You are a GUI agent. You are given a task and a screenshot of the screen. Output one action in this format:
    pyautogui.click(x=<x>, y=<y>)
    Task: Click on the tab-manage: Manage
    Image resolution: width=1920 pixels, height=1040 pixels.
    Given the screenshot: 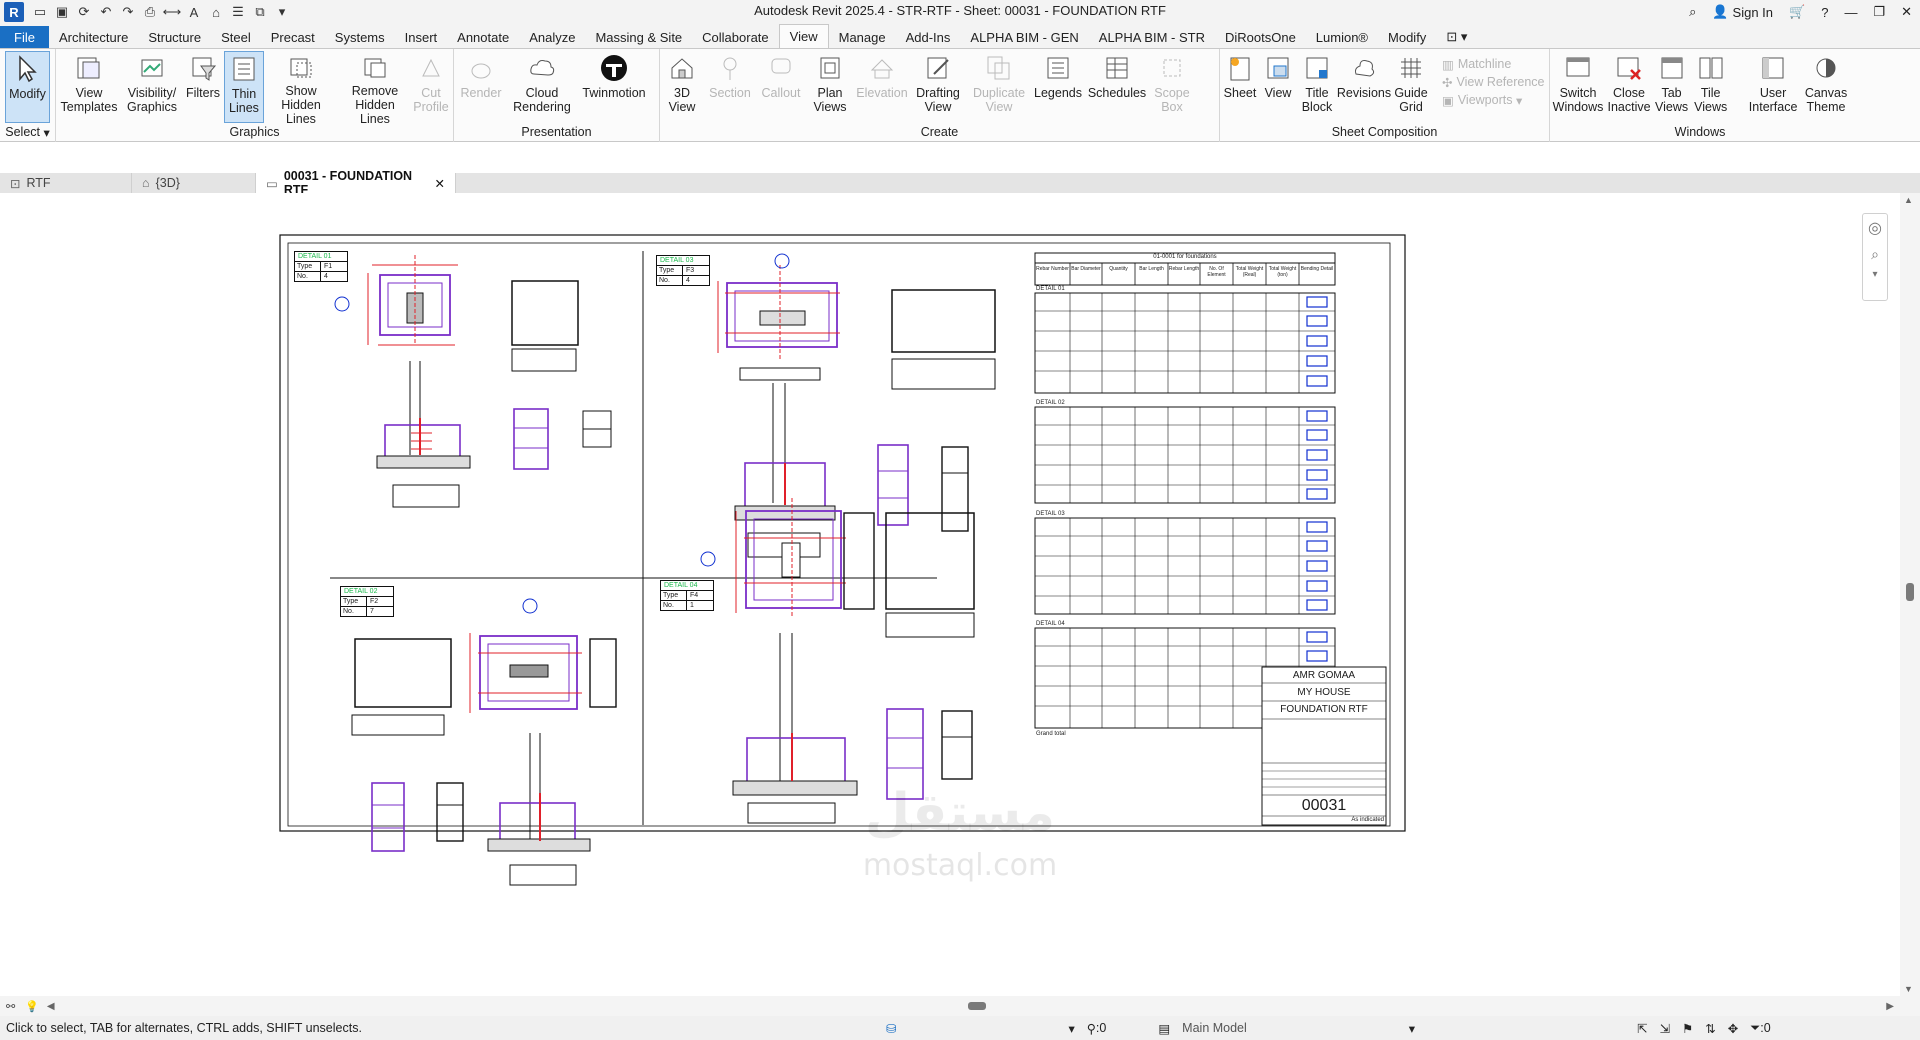 What is the action you would take?
    pyautogui.click(x=862, y=37)
    